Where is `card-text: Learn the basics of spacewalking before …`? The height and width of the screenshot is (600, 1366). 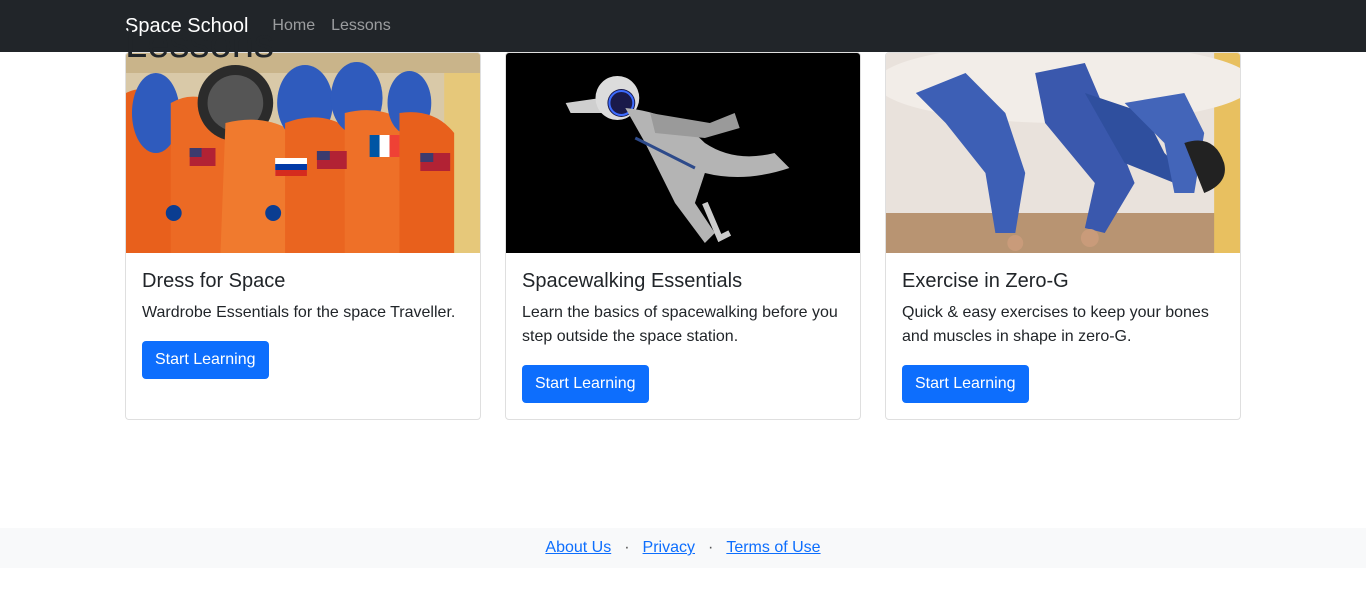
card-text: Learn the basics of spacewalking before … is located at coordinates (680, 324).